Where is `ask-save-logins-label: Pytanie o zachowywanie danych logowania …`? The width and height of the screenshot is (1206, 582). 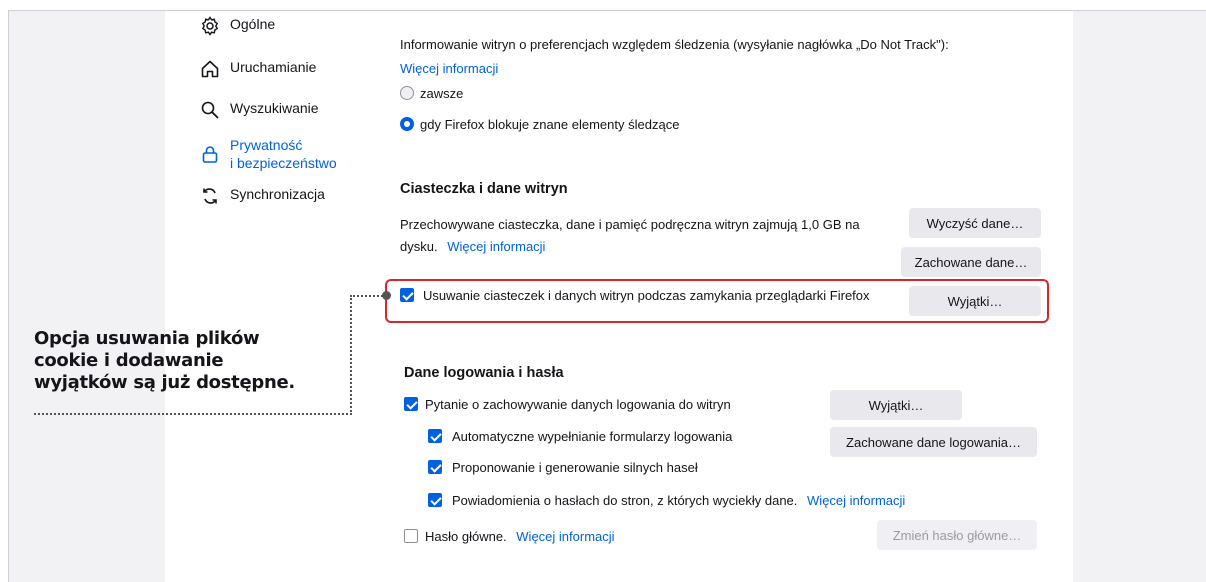 ask-save-logins-label: Pytanie o zachowywanie danych logowania … is located at coordinates (578, 404).